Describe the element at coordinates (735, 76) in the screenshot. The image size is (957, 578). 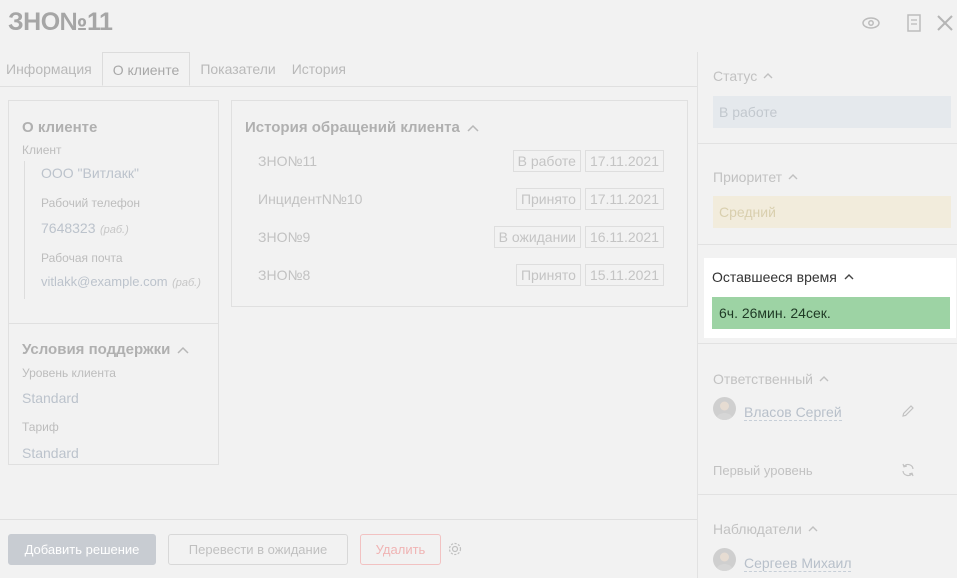
I see `status-label: Статус` at that location.